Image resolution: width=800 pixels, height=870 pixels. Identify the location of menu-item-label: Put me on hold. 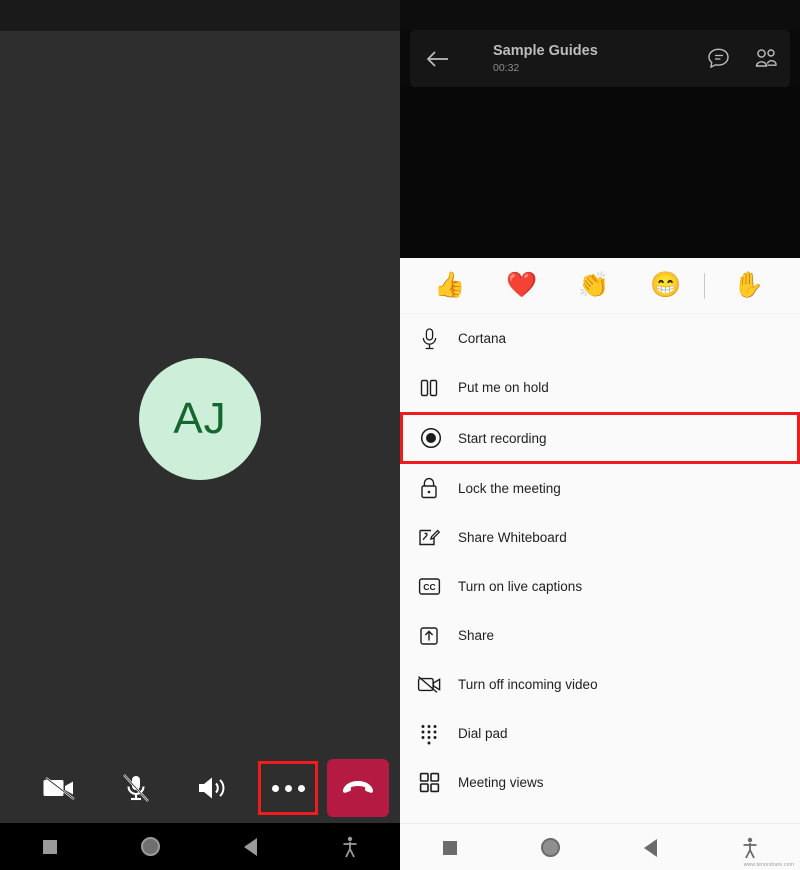
(503, 387).